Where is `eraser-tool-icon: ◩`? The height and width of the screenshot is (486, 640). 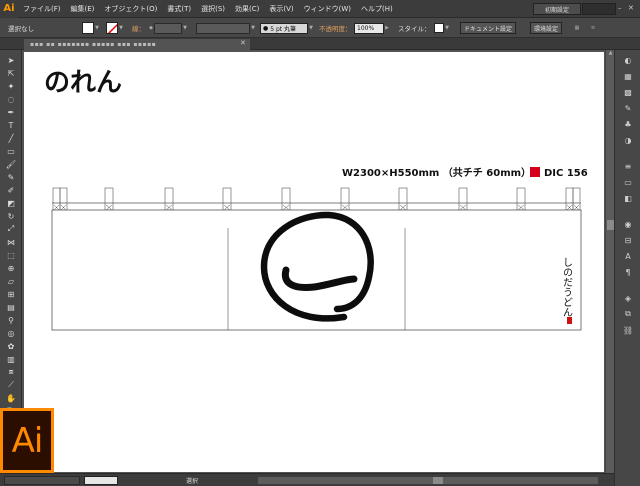 eraser-tool-icon: ◩ is located at coordinates (11, 203).